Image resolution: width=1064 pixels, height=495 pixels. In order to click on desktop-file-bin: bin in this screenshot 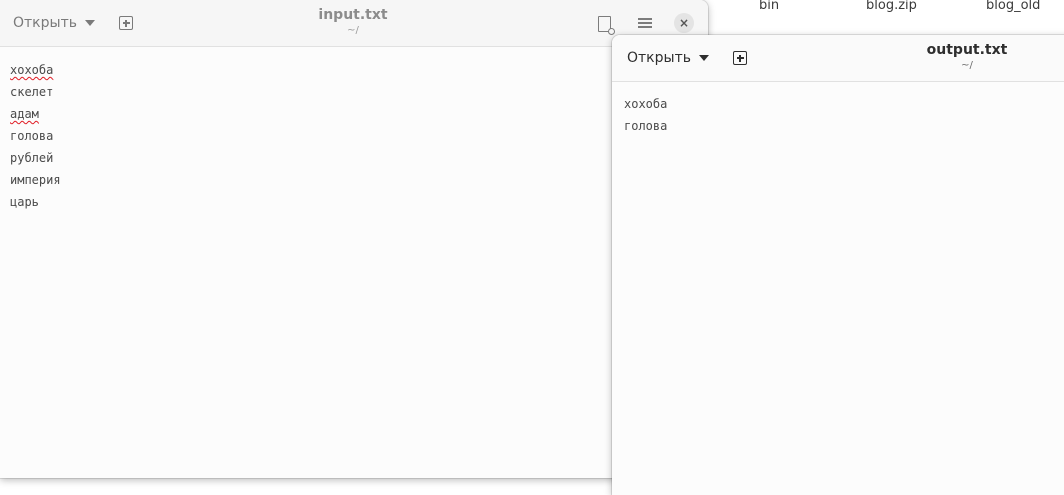, I will do `click(769, 6)`.